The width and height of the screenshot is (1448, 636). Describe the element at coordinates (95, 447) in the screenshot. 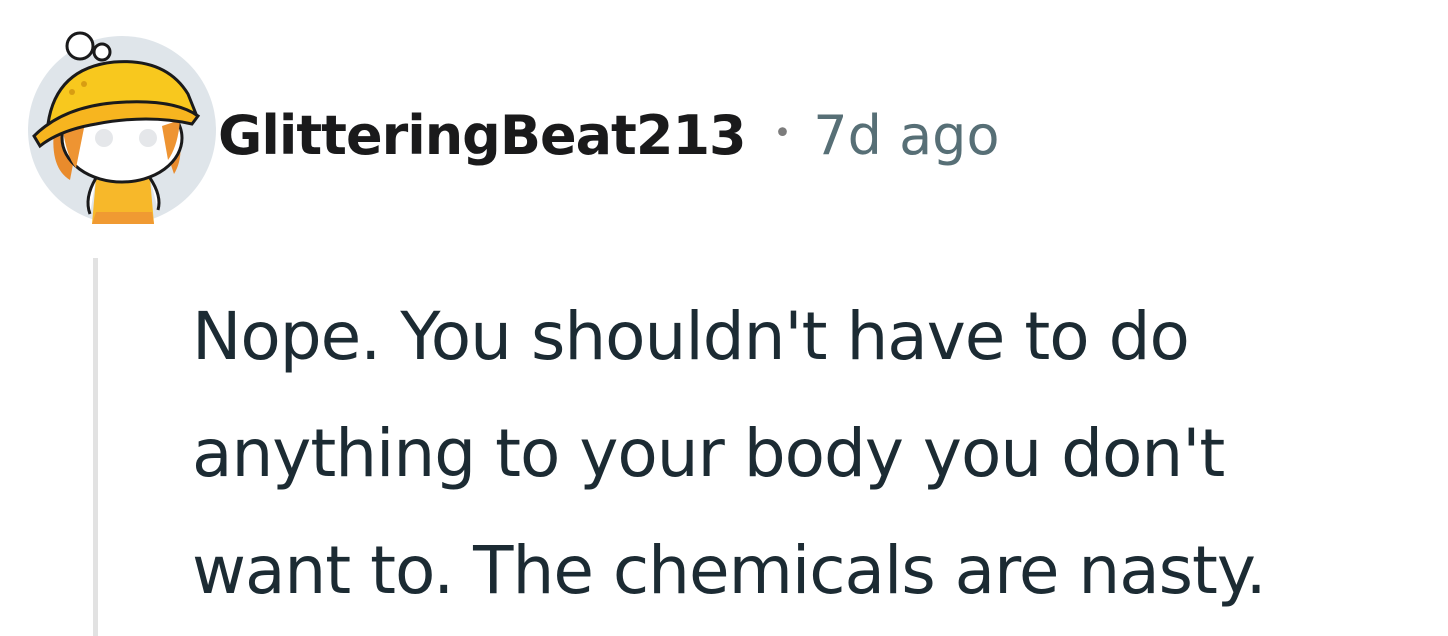

I see `thread-line` at that location.